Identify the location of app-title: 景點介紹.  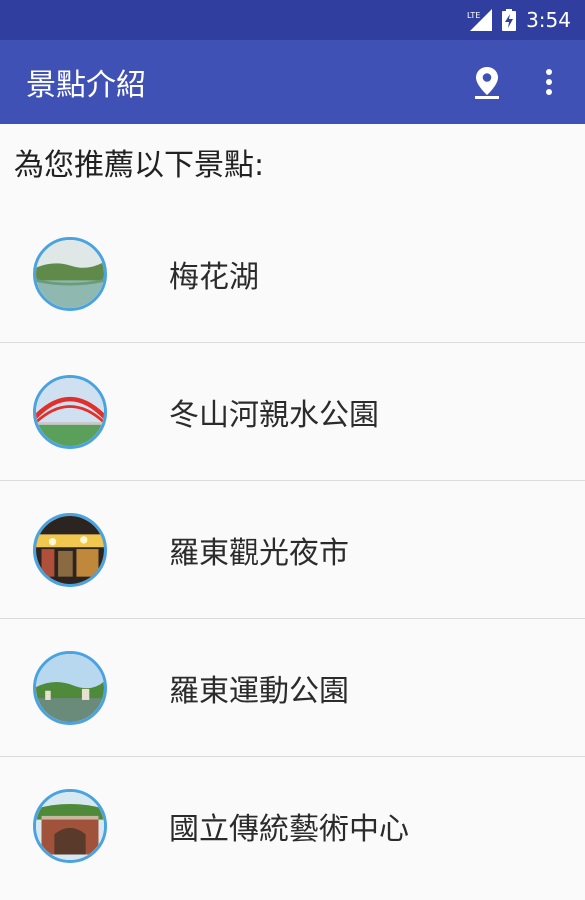
(86, 85).